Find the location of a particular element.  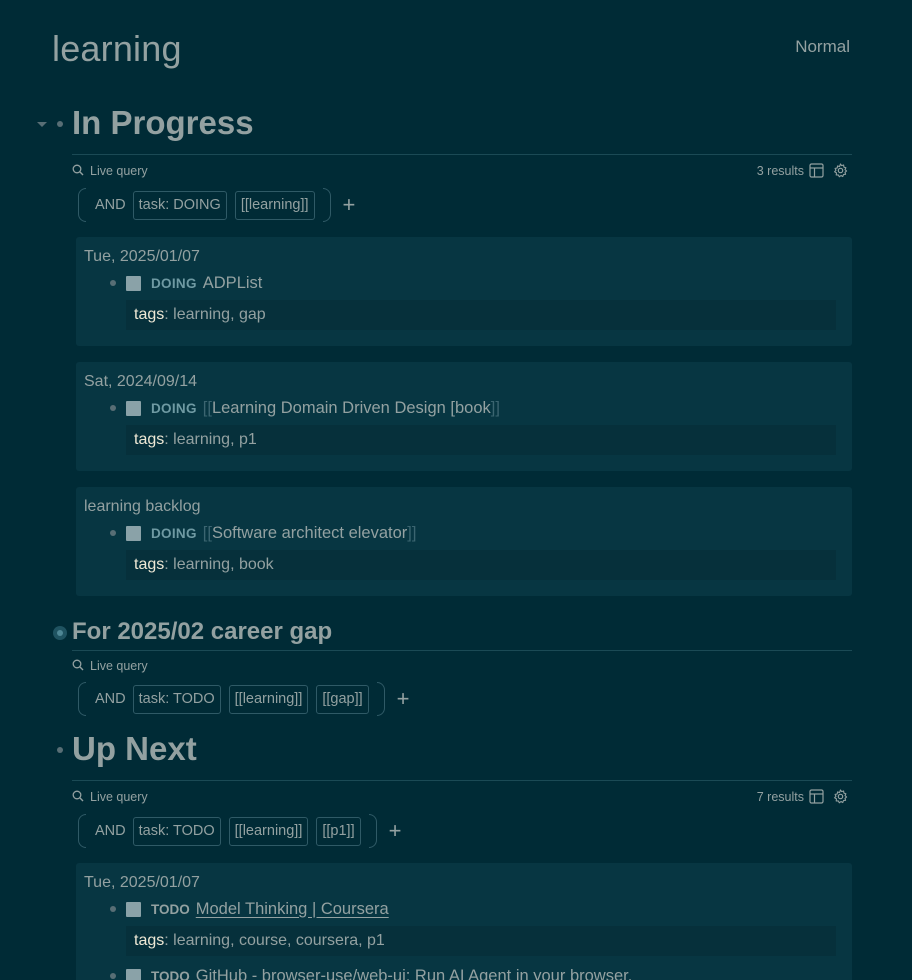

section-heading: In Progress is located at coordinates (163, 123).